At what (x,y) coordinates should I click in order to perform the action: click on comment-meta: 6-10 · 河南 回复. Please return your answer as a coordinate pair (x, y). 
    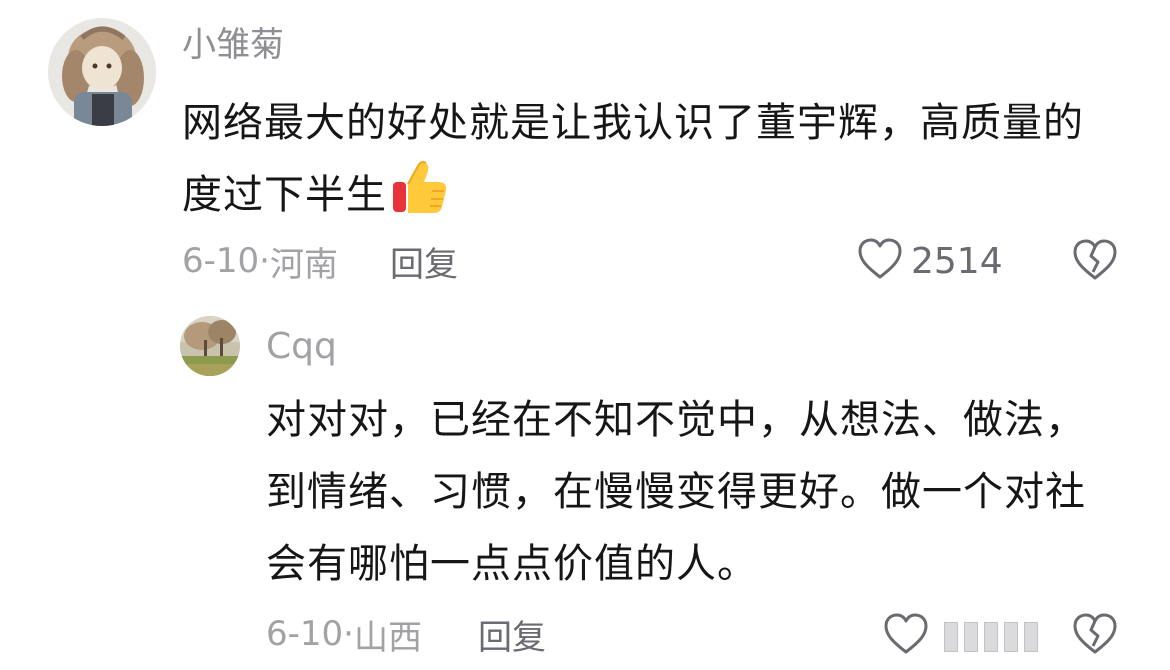
    Looking at the image, I should click on (320, 261).